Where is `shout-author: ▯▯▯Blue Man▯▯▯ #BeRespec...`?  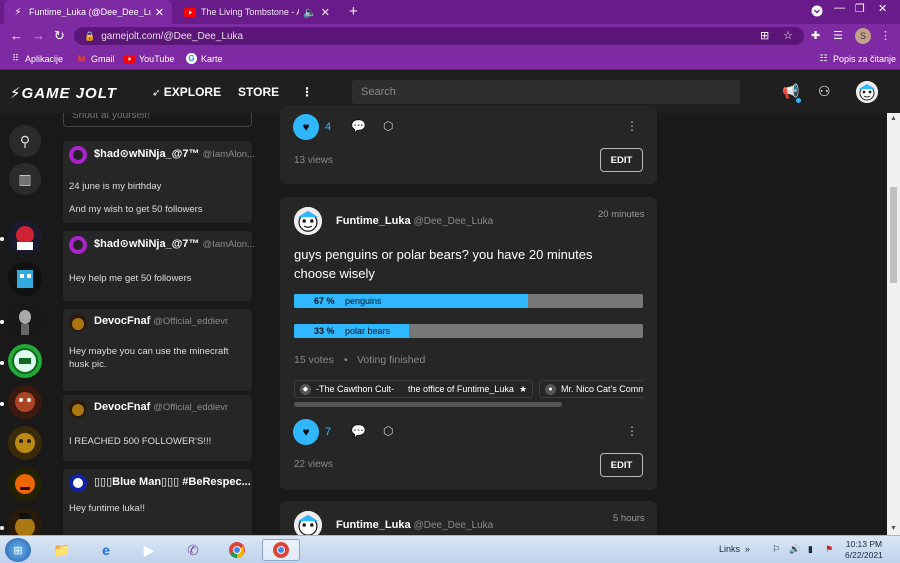
shout-author: ▯▯▯Blue Man▯▯▯ #BeRespec... is located at coordinates (172, 481).